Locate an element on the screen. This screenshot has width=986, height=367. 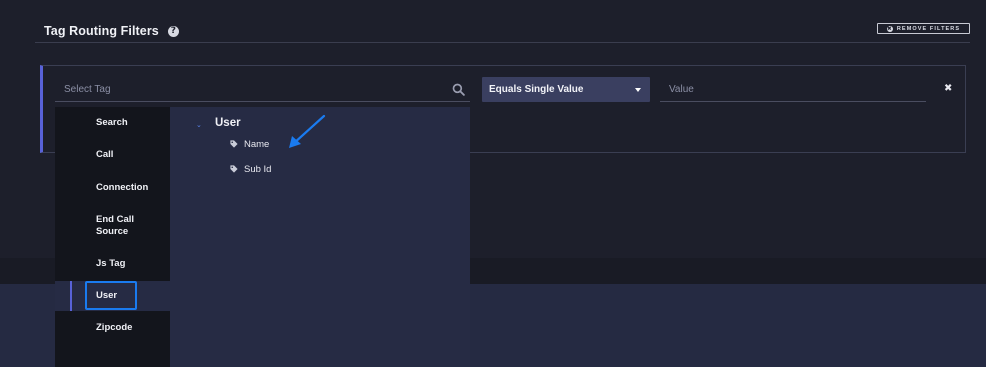
operator-select: Equals Single Value is located at coordinates (566, 89).